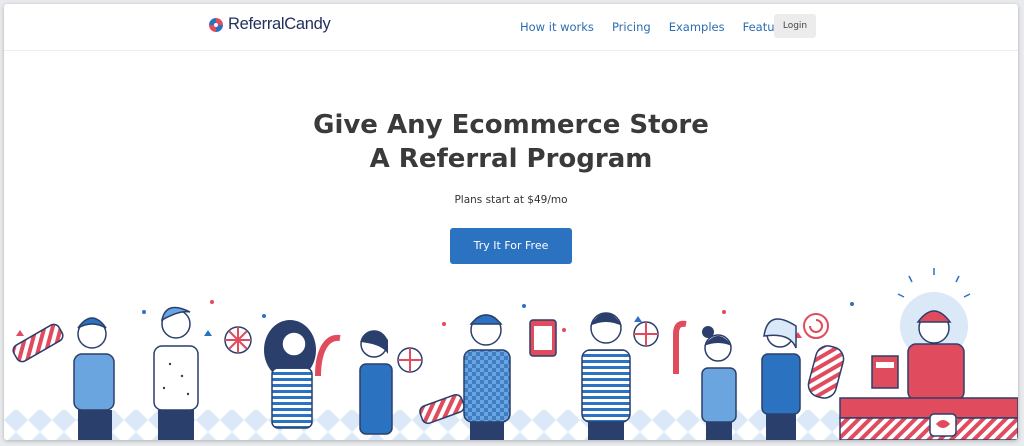  What do you see at coordinates (216, 24) in the screenshot?
I see `referralcandy-logo-icon` at bounding box center [216, 24].